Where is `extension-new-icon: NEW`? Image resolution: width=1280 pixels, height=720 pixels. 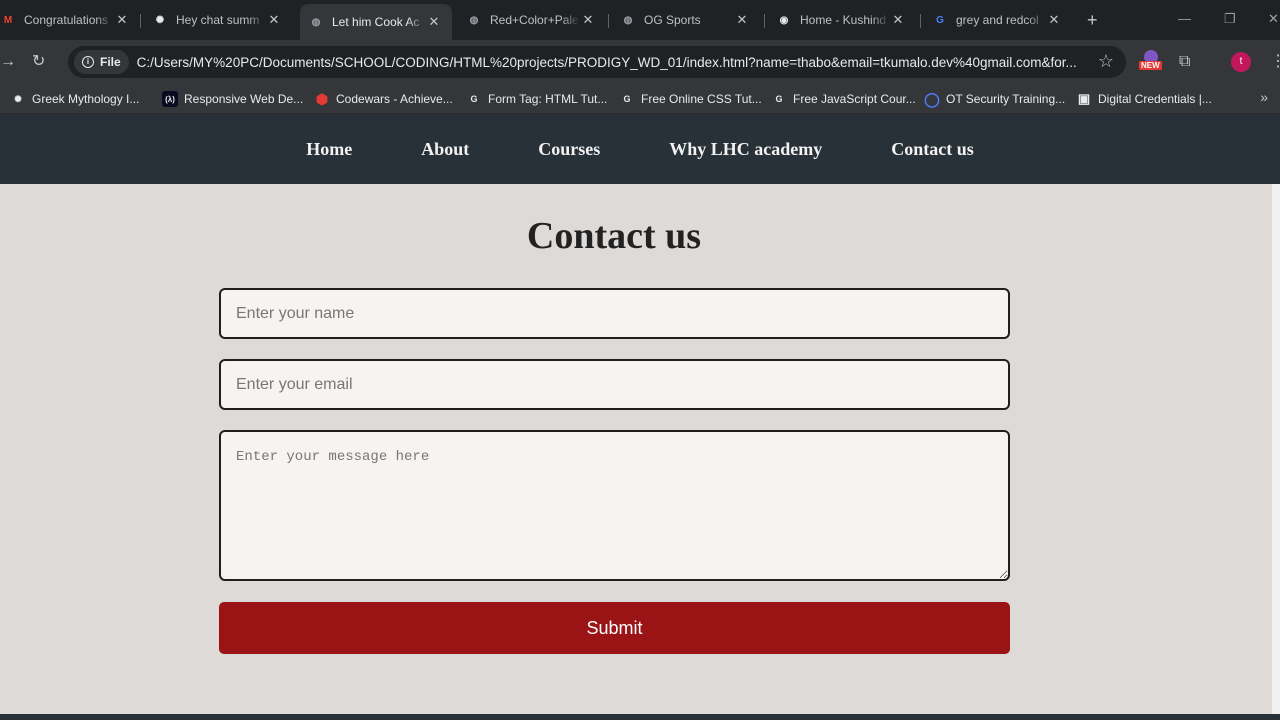 extension-new-icon: NEW is located at coordinates (1152, 62).